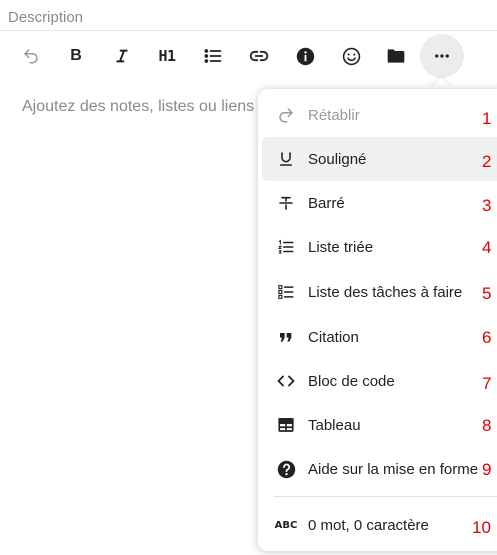 The height and width of the screenshot is (555, 497). I want to click on menu-item-task-list: Liste des tâches à faire, so click(379, 292).